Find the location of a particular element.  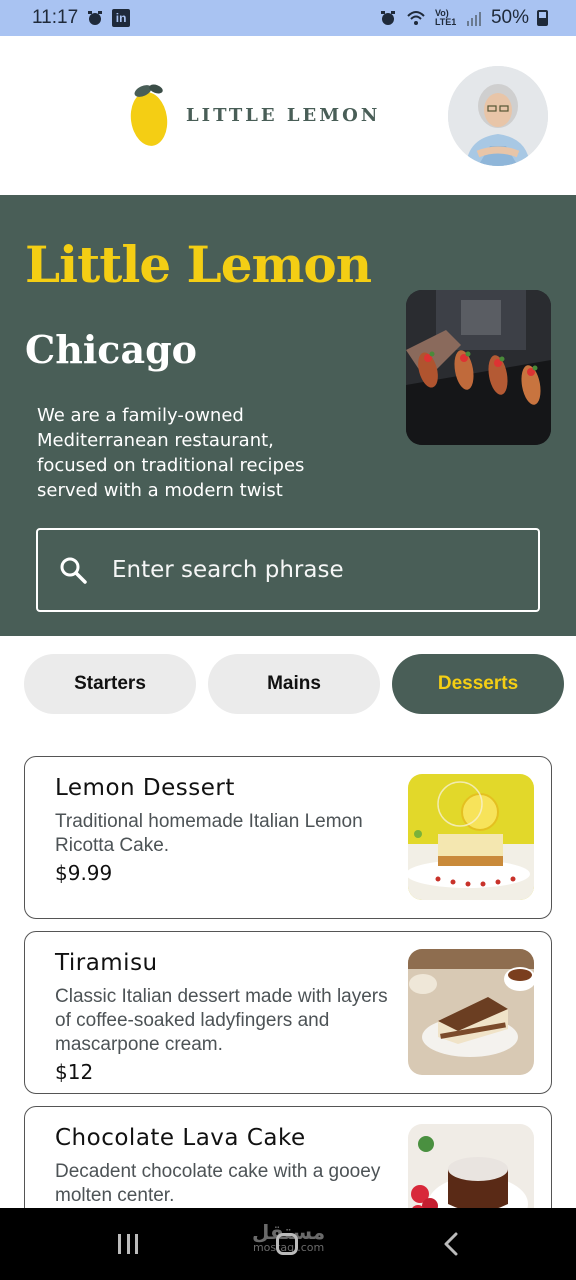

home-button is located at coordinates (287, 1244).